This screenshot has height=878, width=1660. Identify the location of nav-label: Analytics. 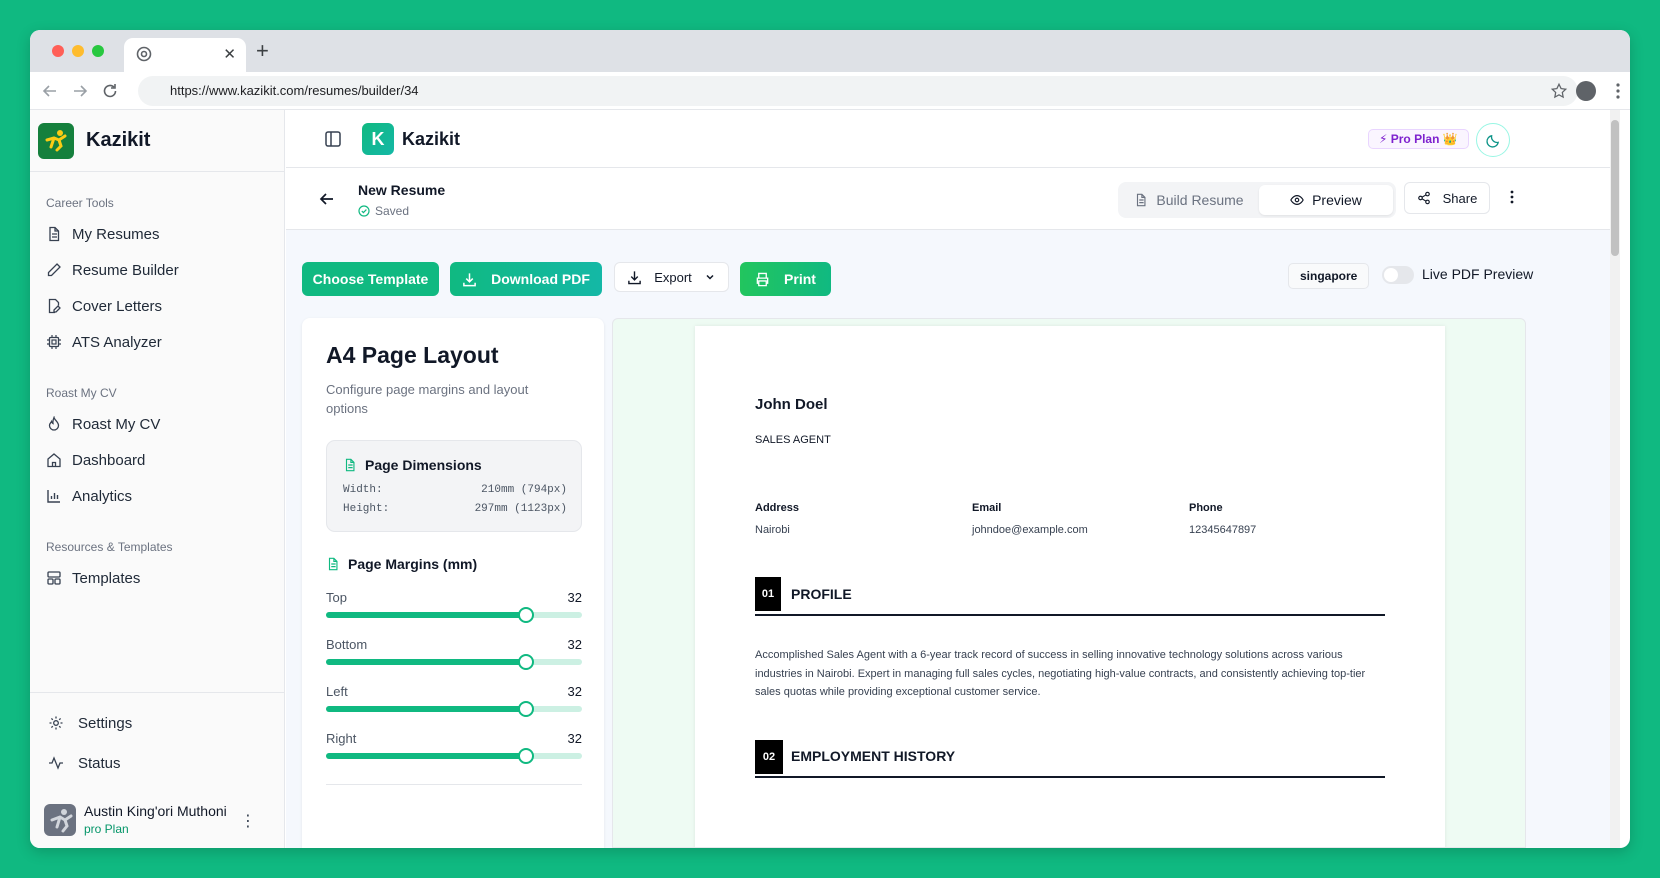
(102, 496).